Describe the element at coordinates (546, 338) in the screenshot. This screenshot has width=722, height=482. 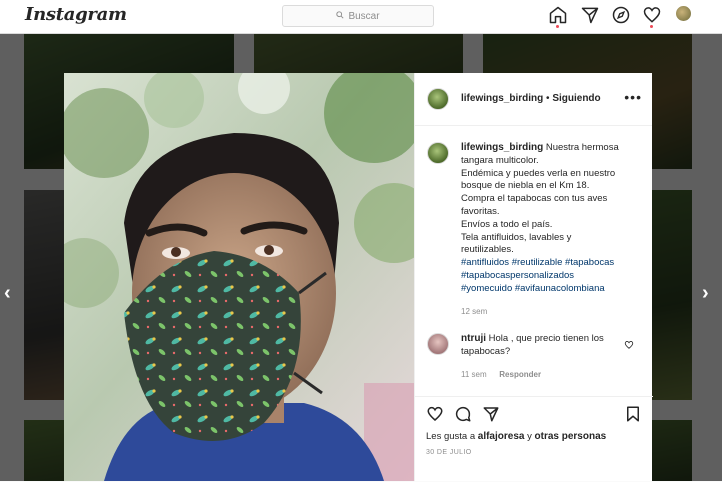
I see `comment-text: Hola , que precio tienen los` at that location.